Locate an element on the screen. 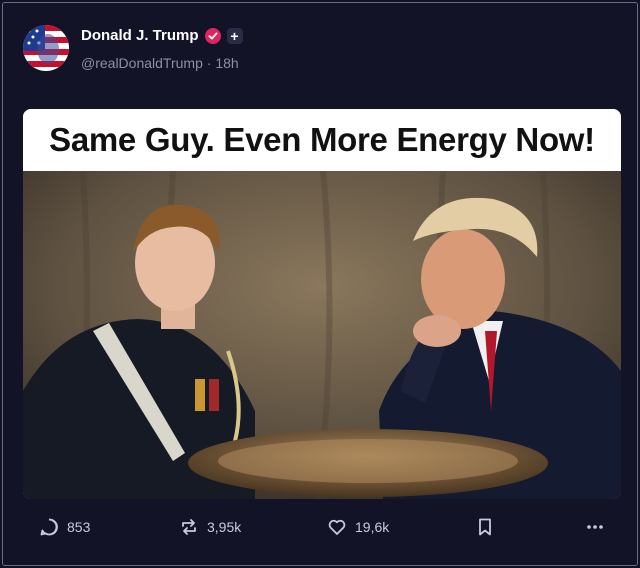 The height and width of the screenshot is (568, 640). image-caption: Same Guy. Even More Energy Now! is located at coordinates (322, 140).